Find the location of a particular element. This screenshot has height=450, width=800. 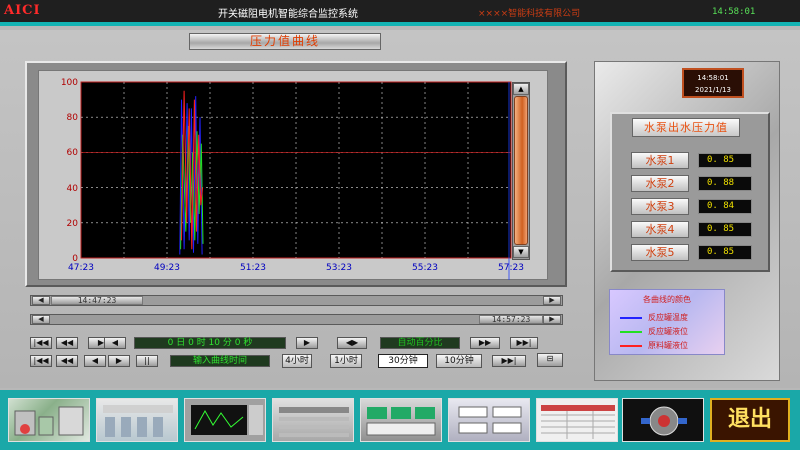

end-button: ▶▶| is located at coordinates (509, 361).